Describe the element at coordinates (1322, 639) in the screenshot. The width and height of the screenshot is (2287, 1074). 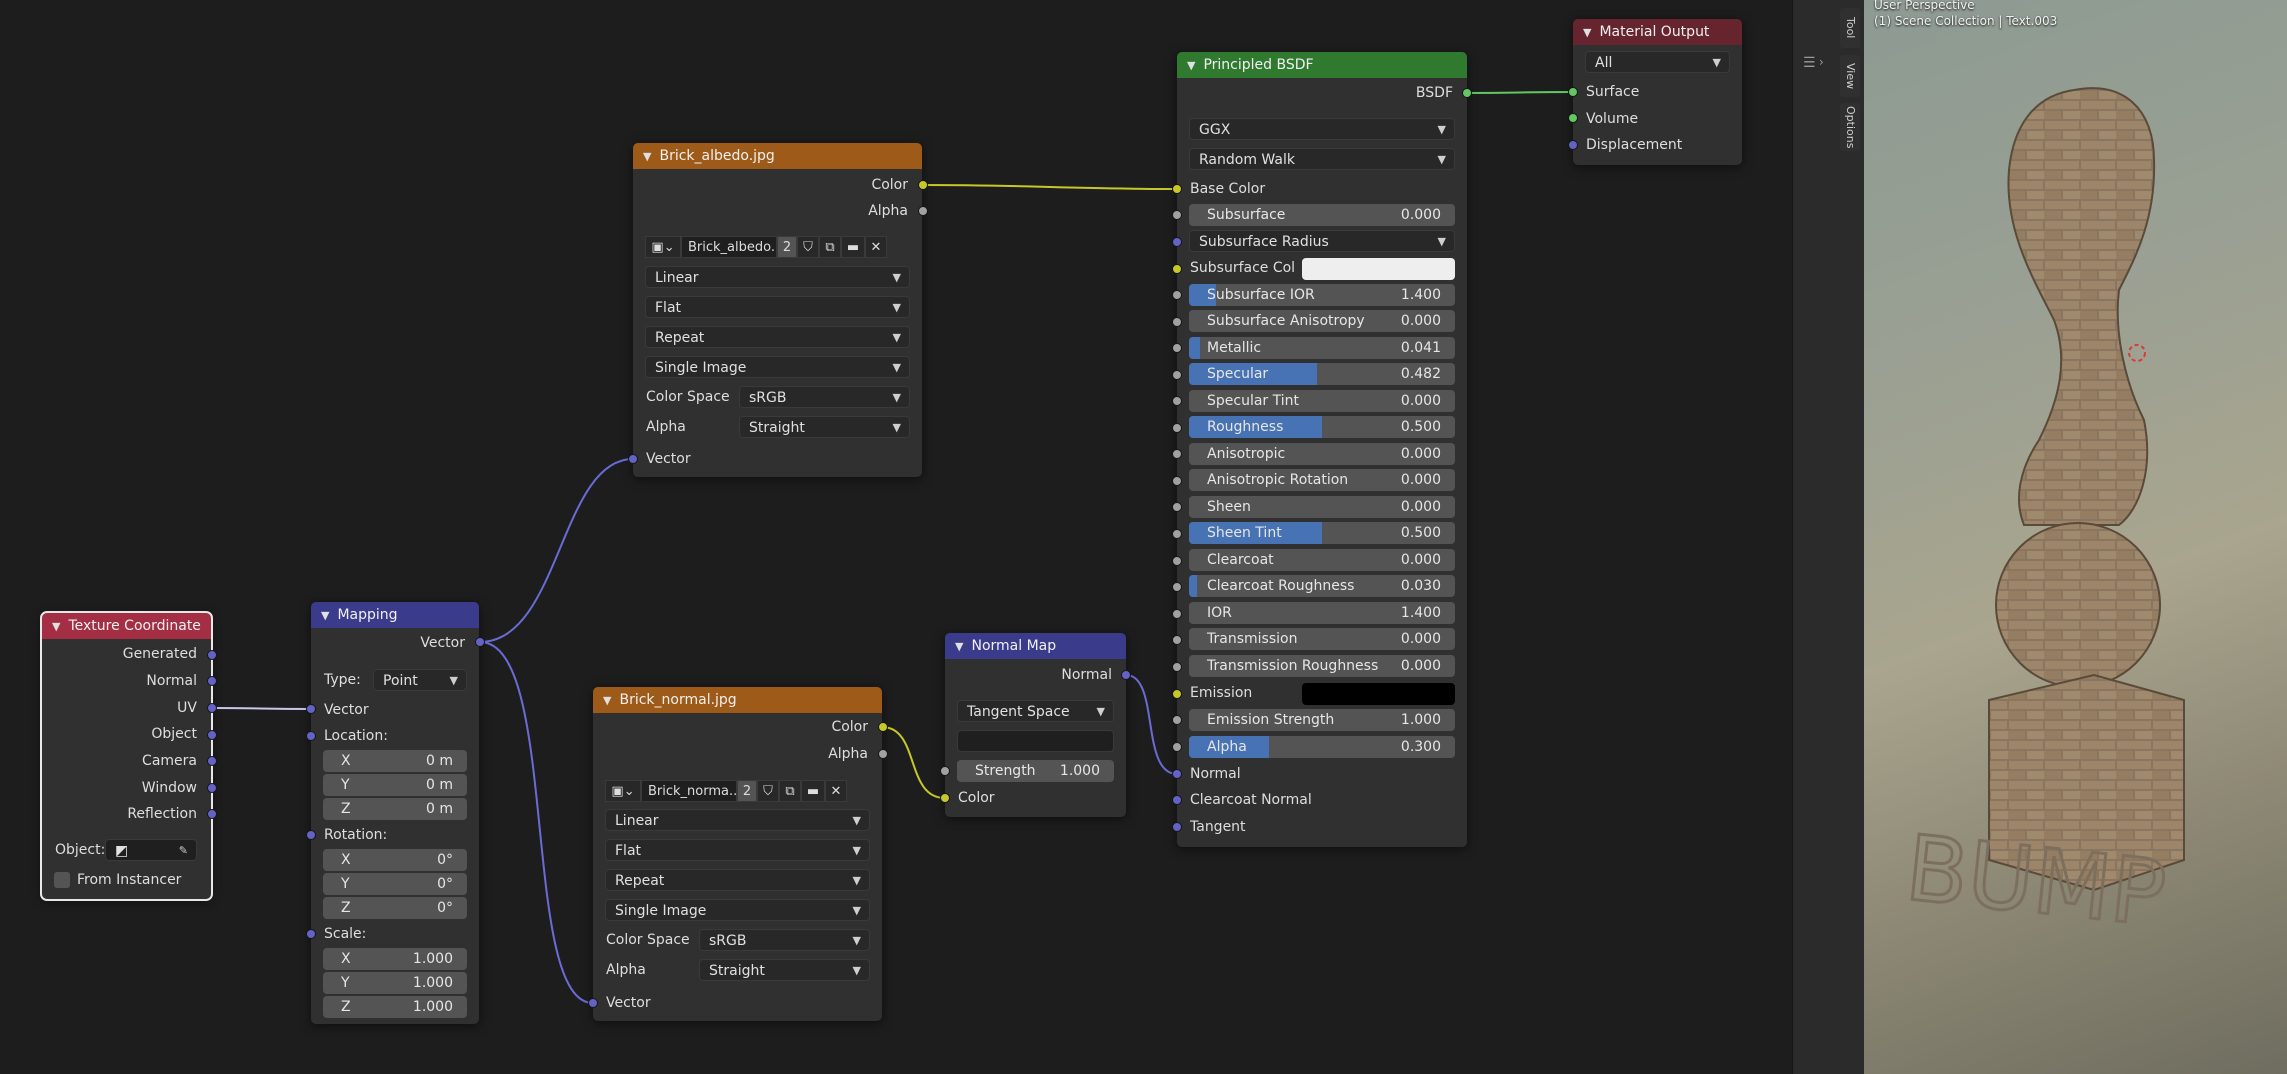
I see `slider-transmission: Transmission 0.000` at that location.